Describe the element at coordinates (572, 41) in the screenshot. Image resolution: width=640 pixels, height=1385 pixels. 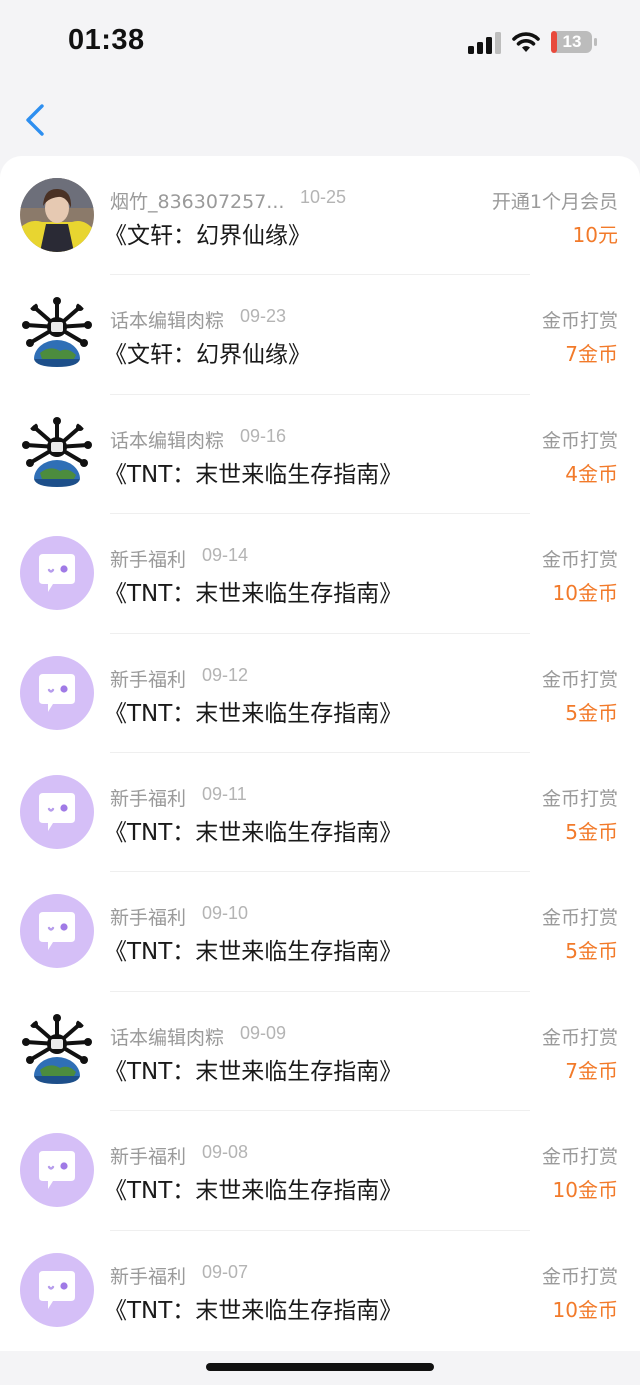
I see `battery-level: 13` at that location.